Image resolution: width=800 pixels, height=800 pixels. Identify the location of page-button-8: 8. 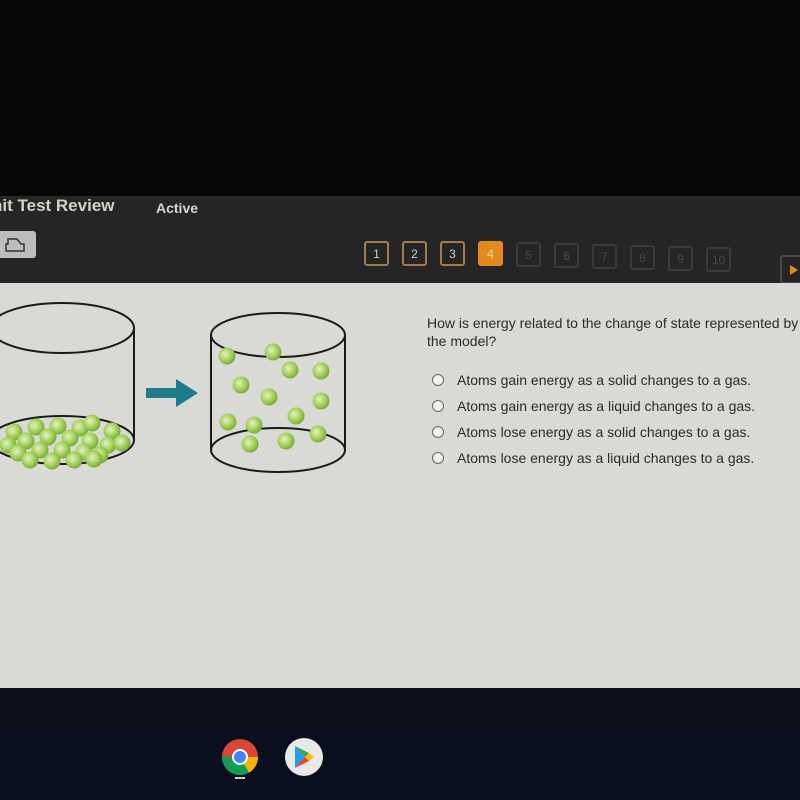
(642, 257).